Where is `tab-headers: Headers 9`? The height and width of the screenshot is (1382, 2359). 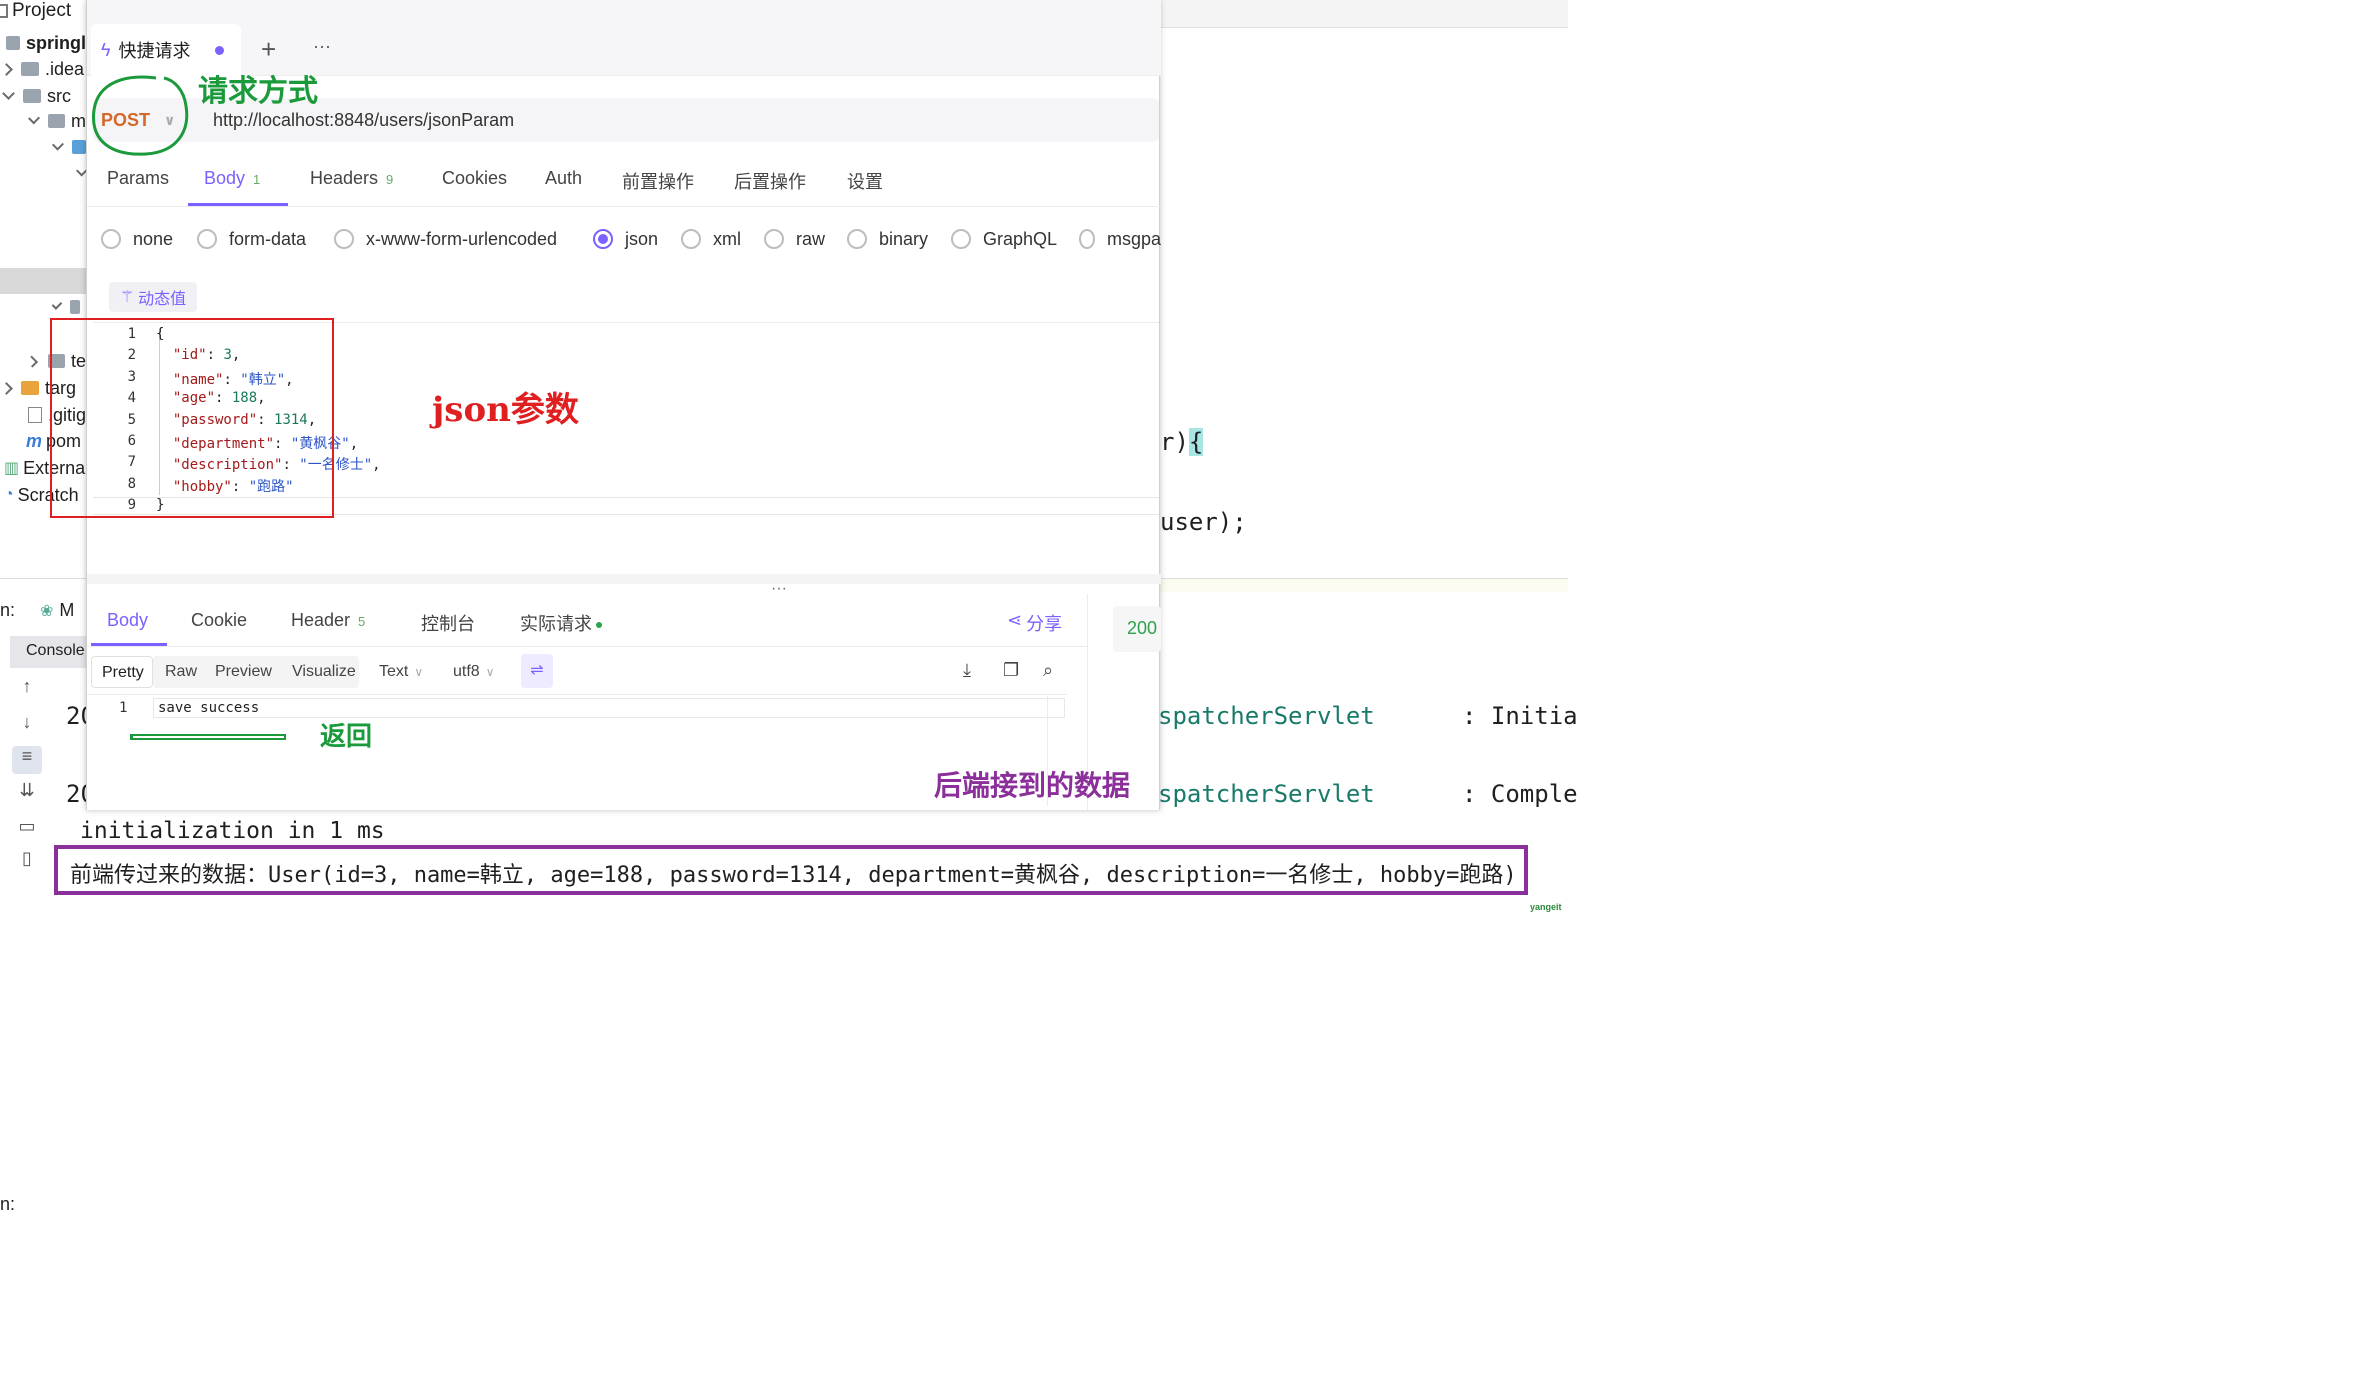 tab-headers: Headers 9 is located at coordinates (351, 187).